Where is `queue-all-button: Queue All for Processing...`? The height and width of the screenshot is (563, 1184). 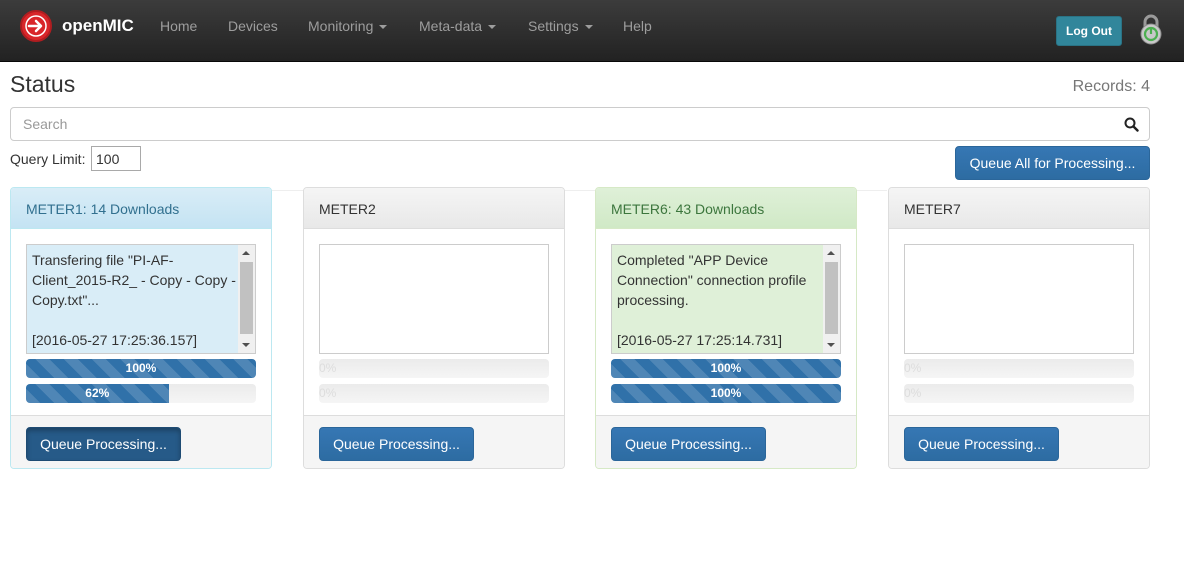
queue-all-button: Queue All for Processing... is located at coordinates (1052, 163).